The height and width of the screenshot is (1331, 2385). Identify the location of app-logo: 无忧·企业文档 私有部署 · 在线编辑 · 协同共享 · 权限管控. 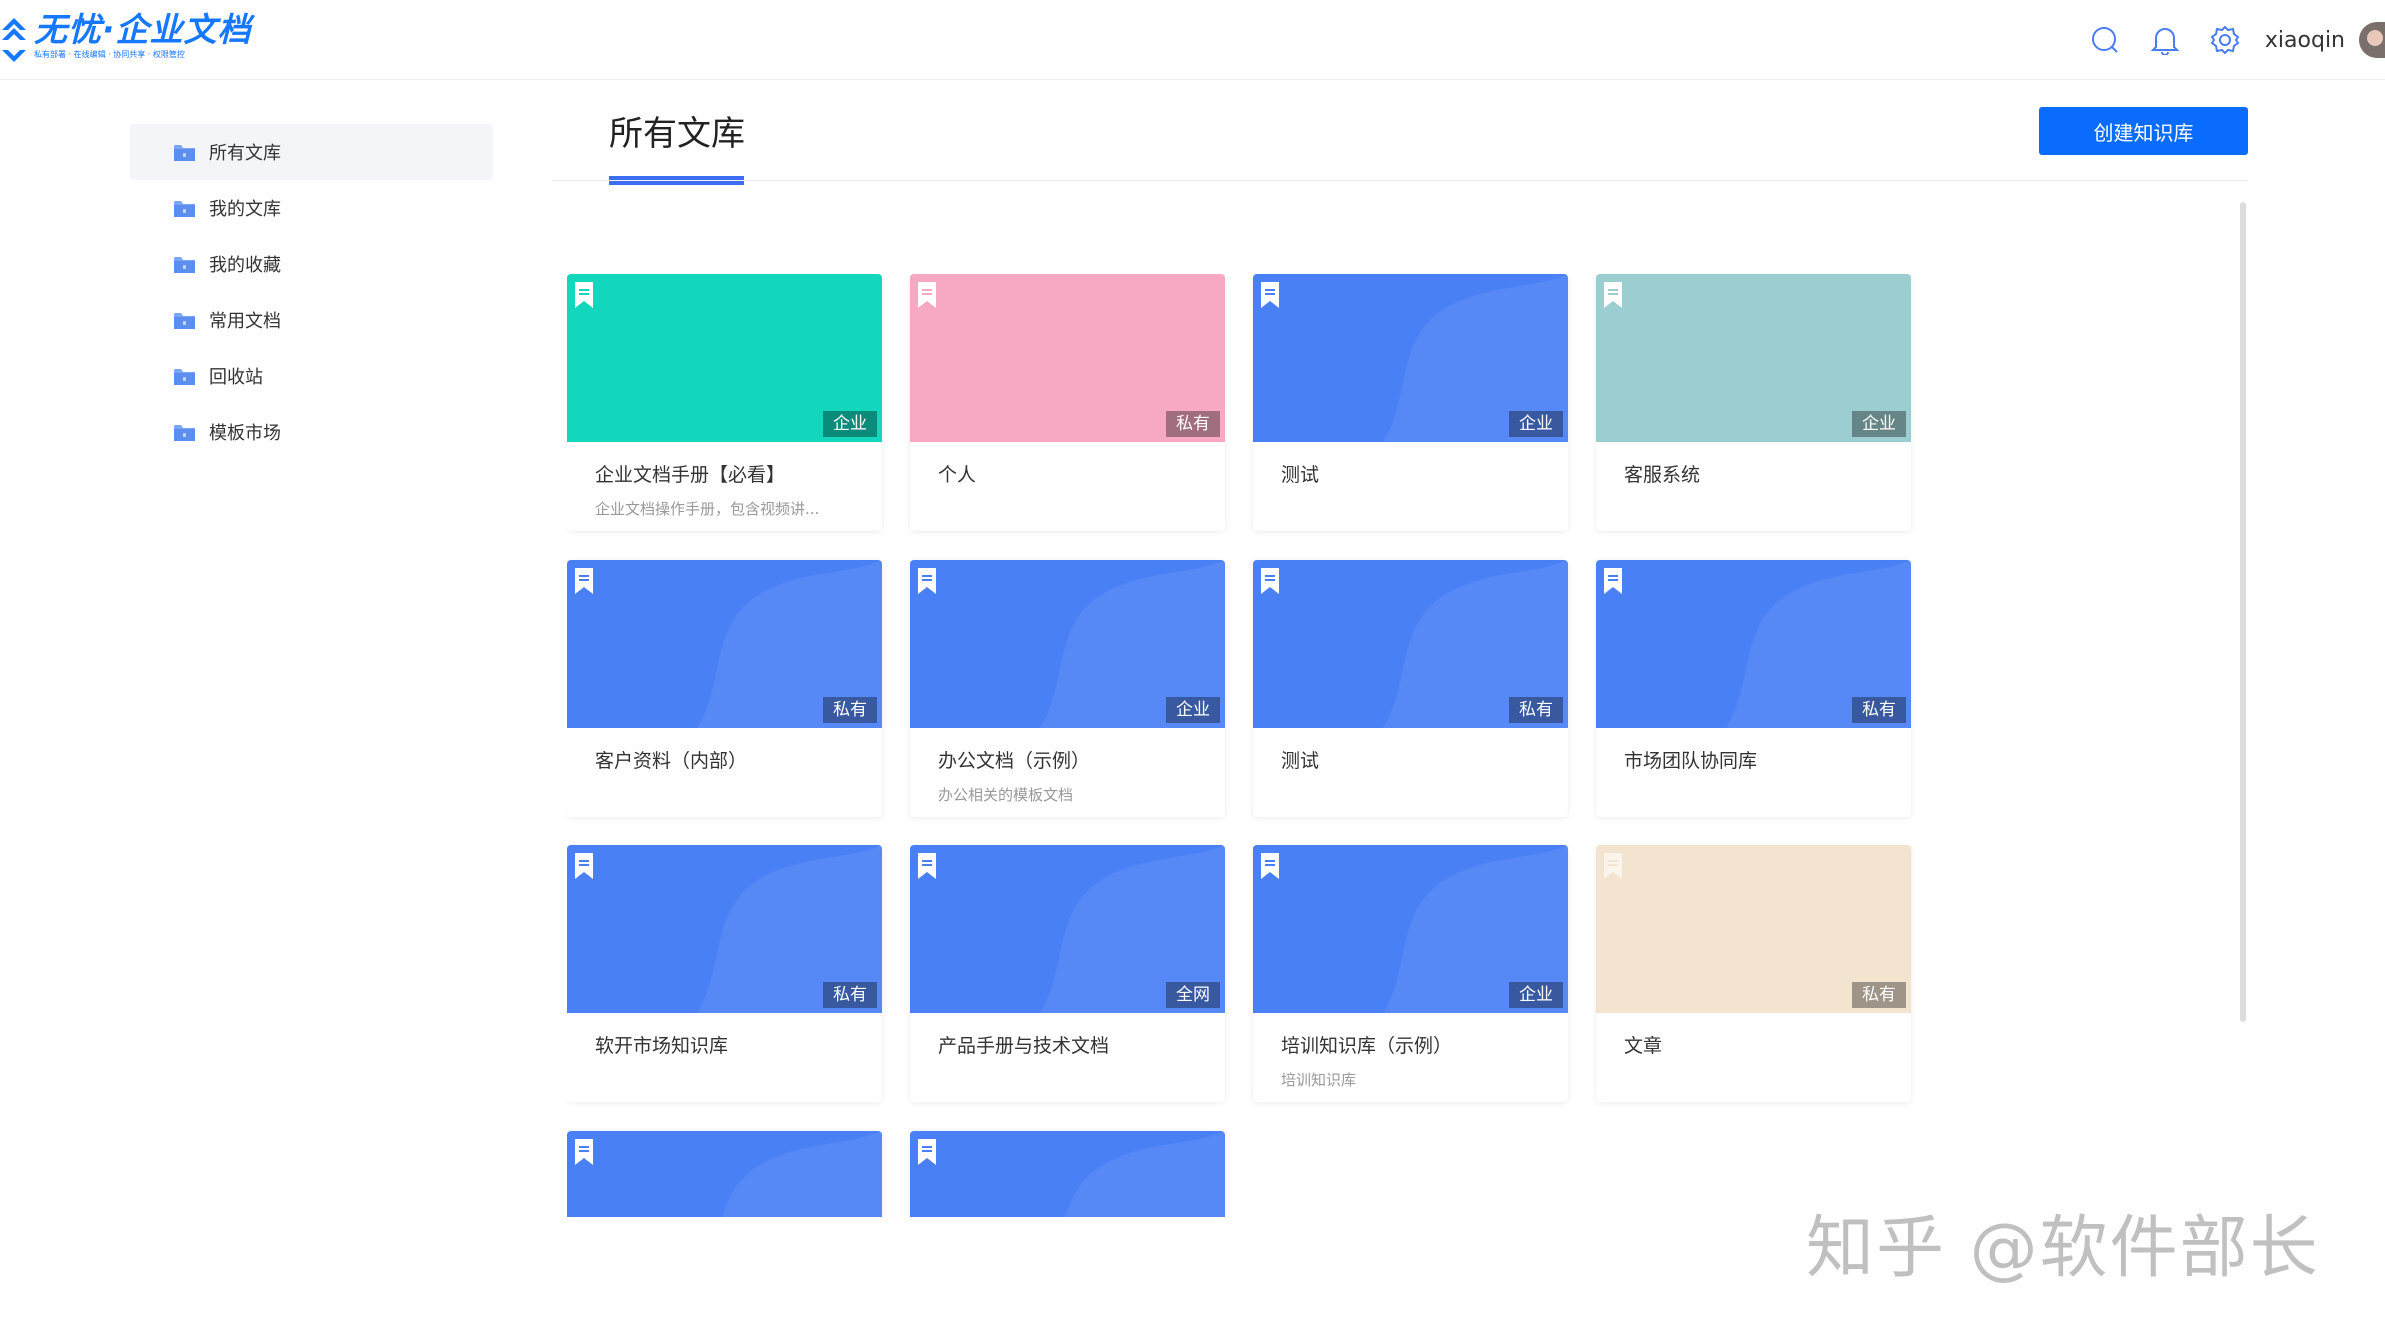
(126, 38).